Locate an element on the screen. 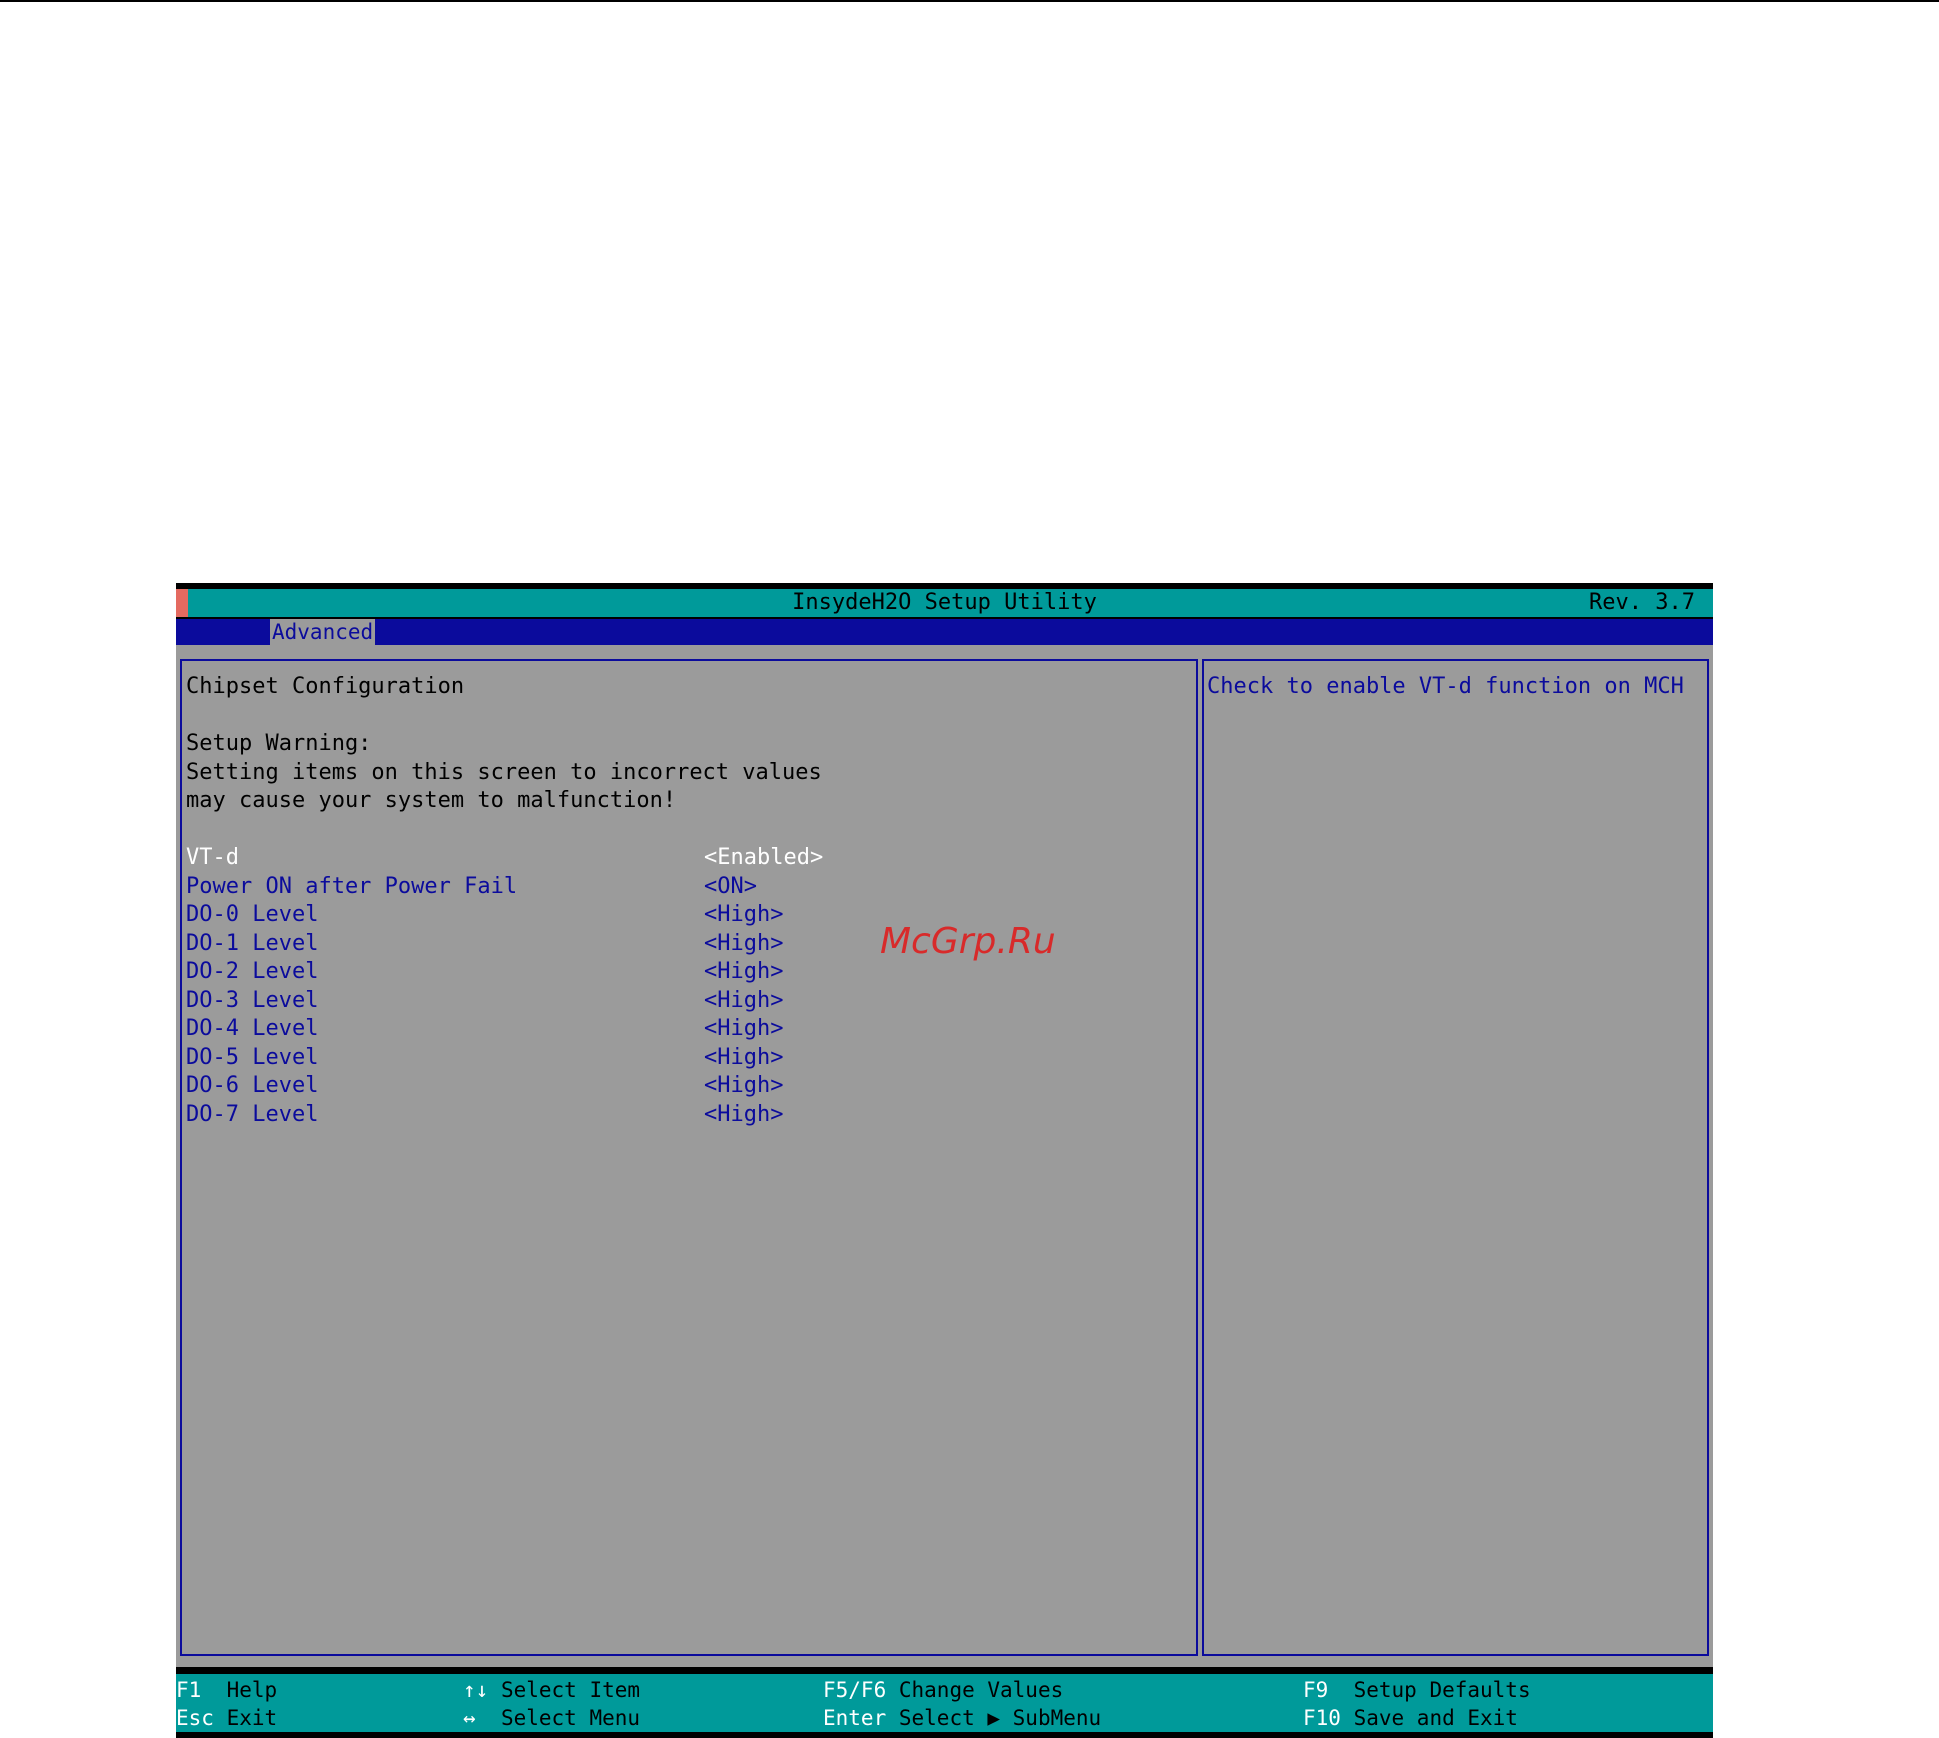 The image size is (1939, 1738). key-esc: Esc is located at coordinates (195, 1718).